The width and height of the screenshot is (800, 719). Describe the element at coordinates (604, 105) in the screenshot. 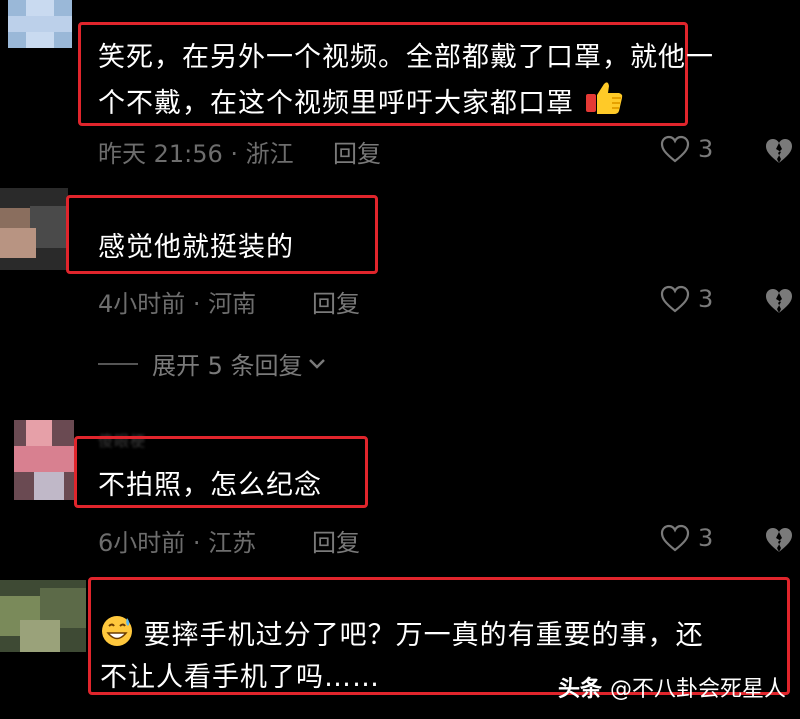

I see `thumbs-up-icon` at that location.